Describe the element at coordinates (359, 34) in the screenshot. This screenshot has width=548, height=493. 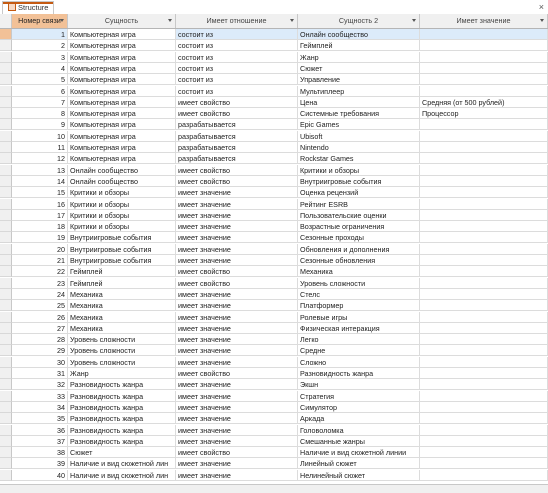
I see `cell-entity-2: Онлайн сообщество` at that location.